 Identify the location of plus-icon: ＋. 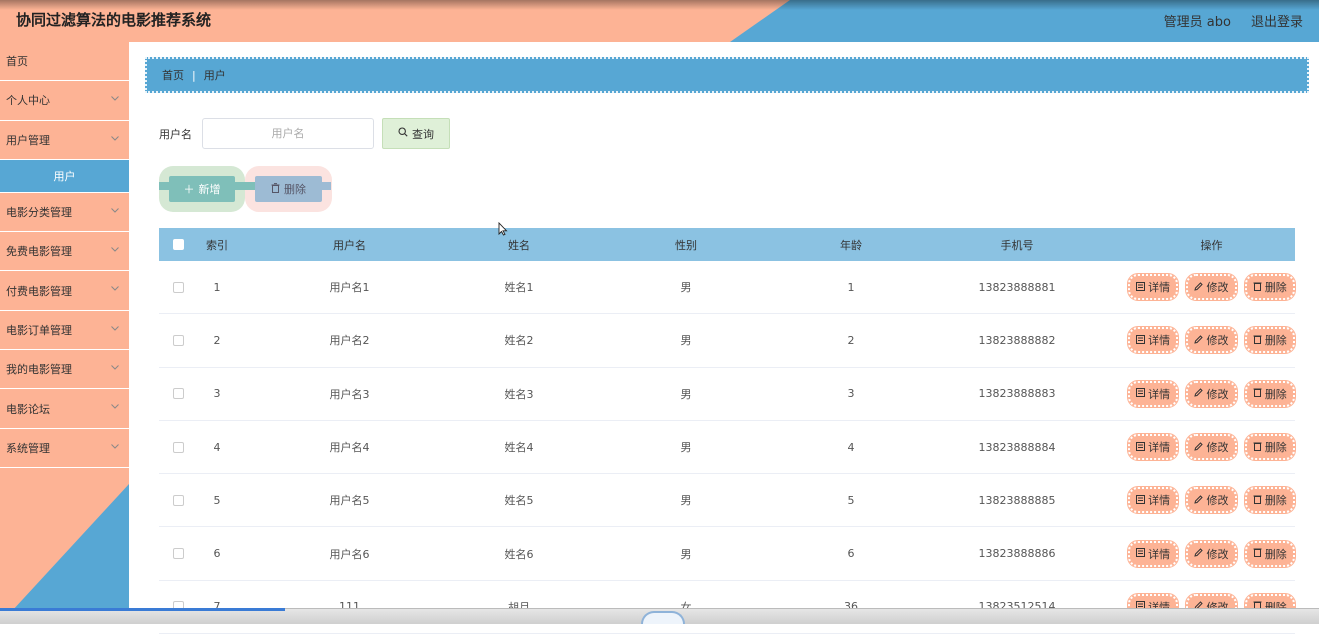
(189, 189).